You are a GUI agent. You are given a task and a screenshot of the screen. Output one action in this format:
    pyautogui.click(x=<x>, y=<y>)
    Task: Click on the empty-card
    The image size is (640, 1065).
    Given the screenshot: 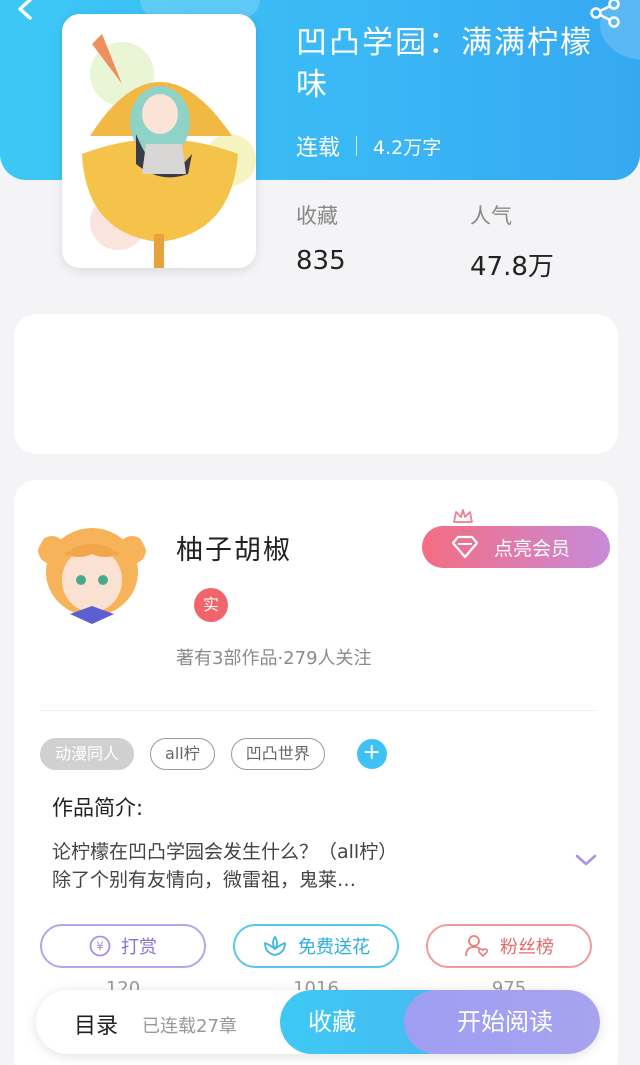 What is the action you would take?
    pyautogui.click(x=316, y=384)
    